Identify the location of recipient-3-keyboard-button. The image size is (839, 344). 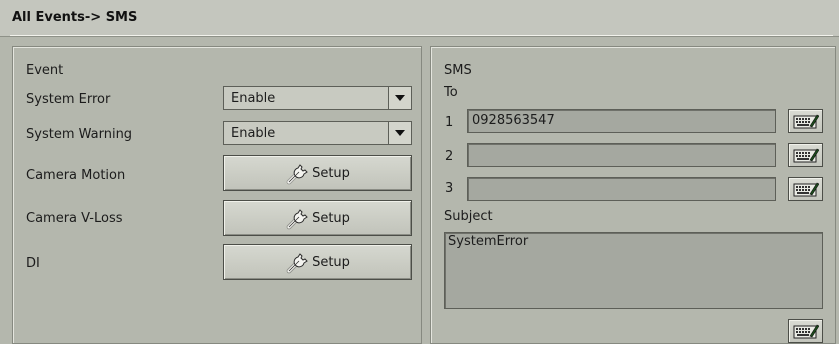
(805, 189).